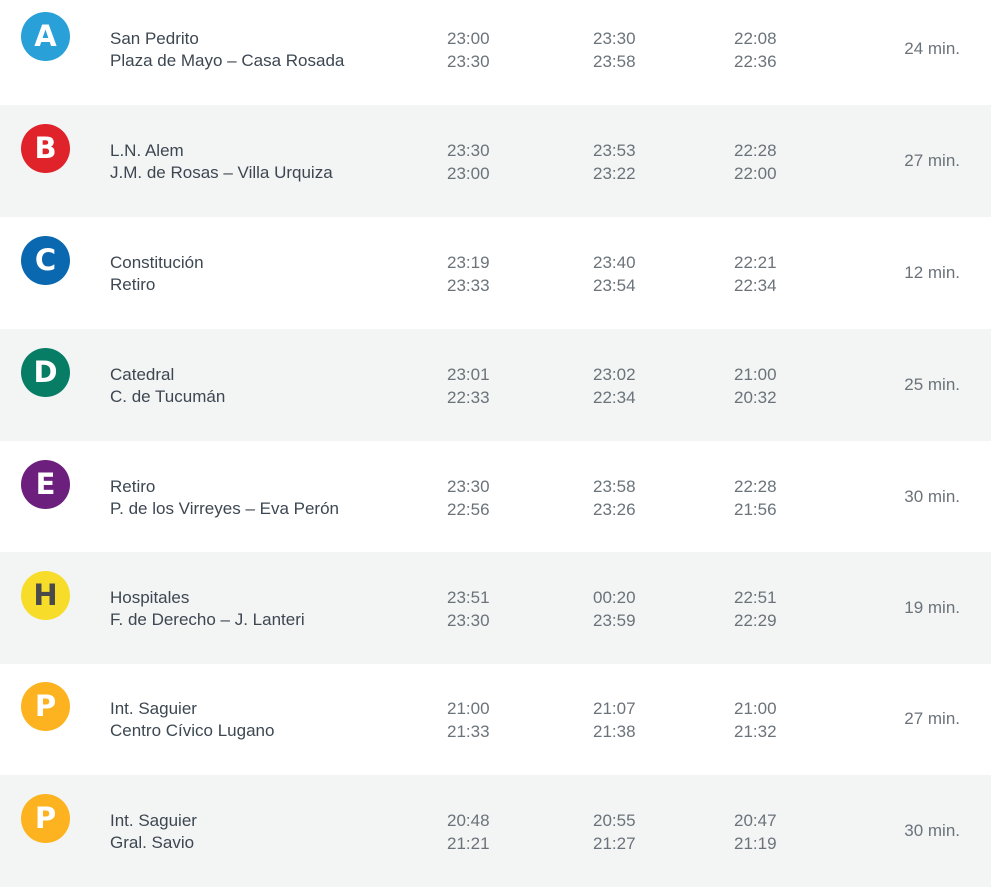 The image size is (991, 887). I want to click on line-b-badge-icon: B, so click(45, 148).